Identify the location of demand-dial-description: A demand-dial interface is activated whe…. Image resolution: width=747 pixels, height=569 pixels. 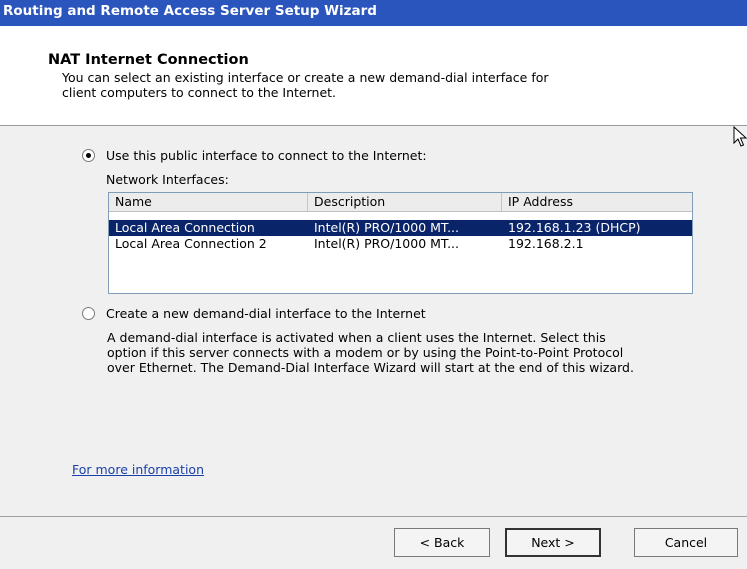
(407, 352).